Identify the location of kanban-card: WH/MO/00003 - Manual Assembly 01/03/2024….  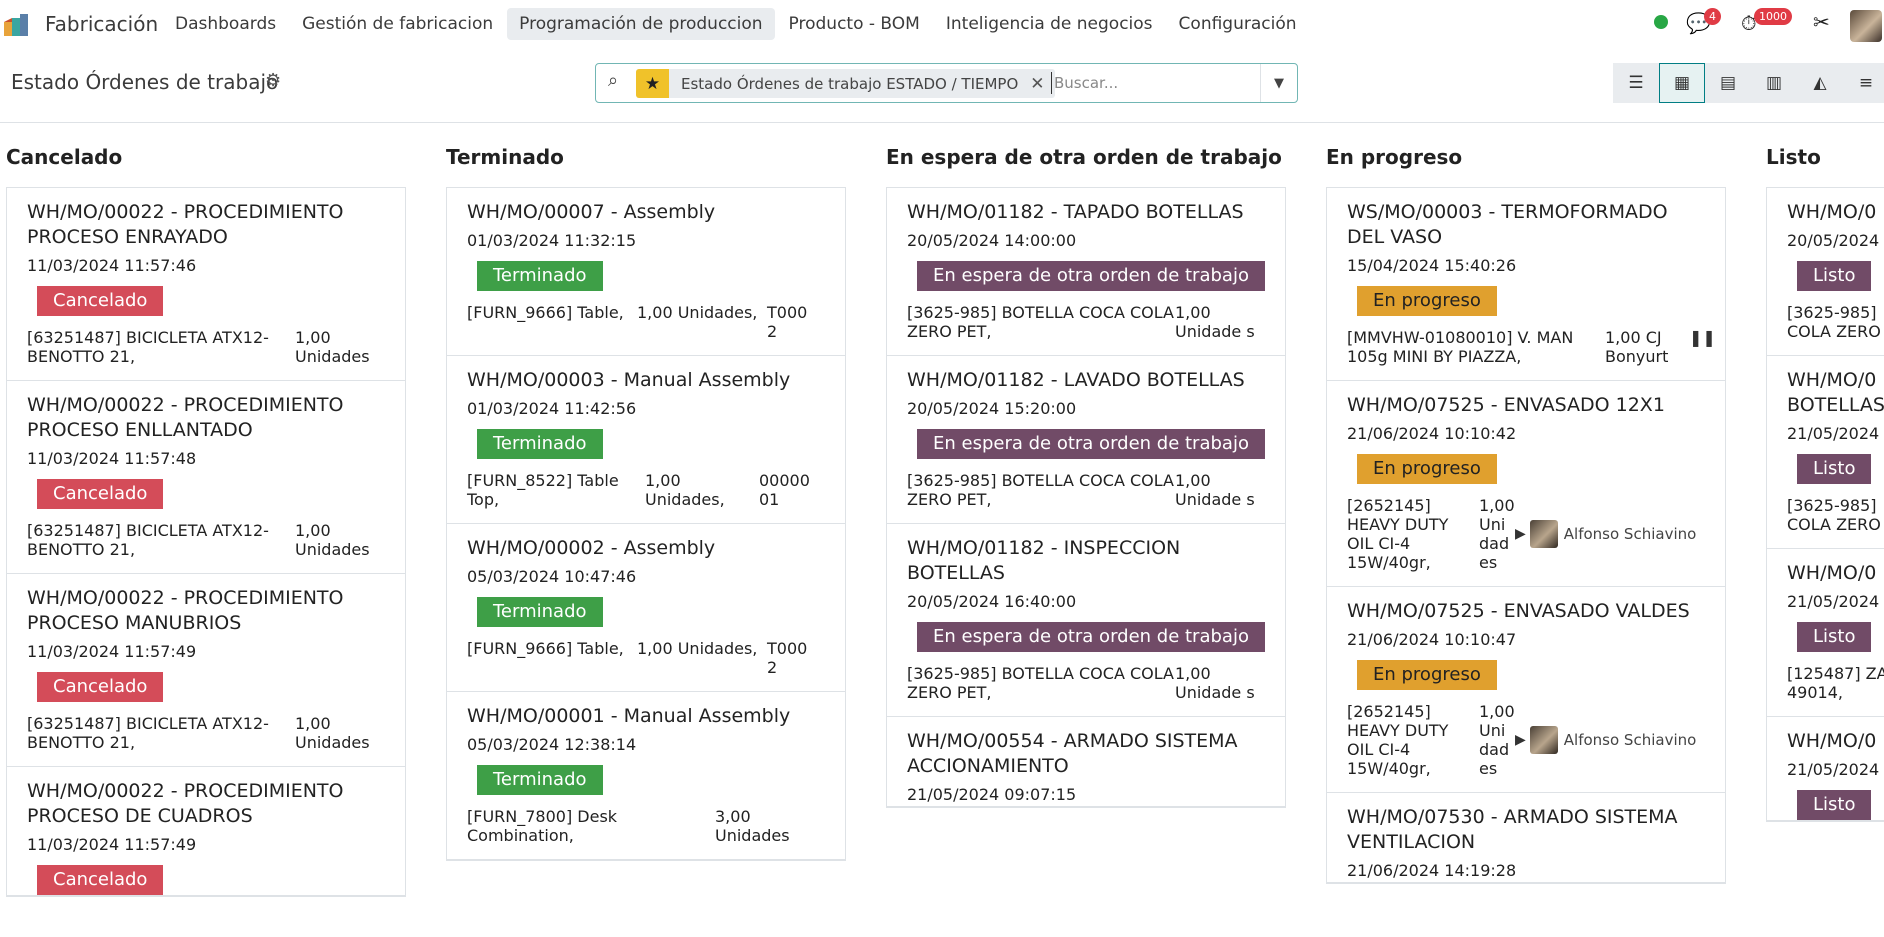
(646, 440).